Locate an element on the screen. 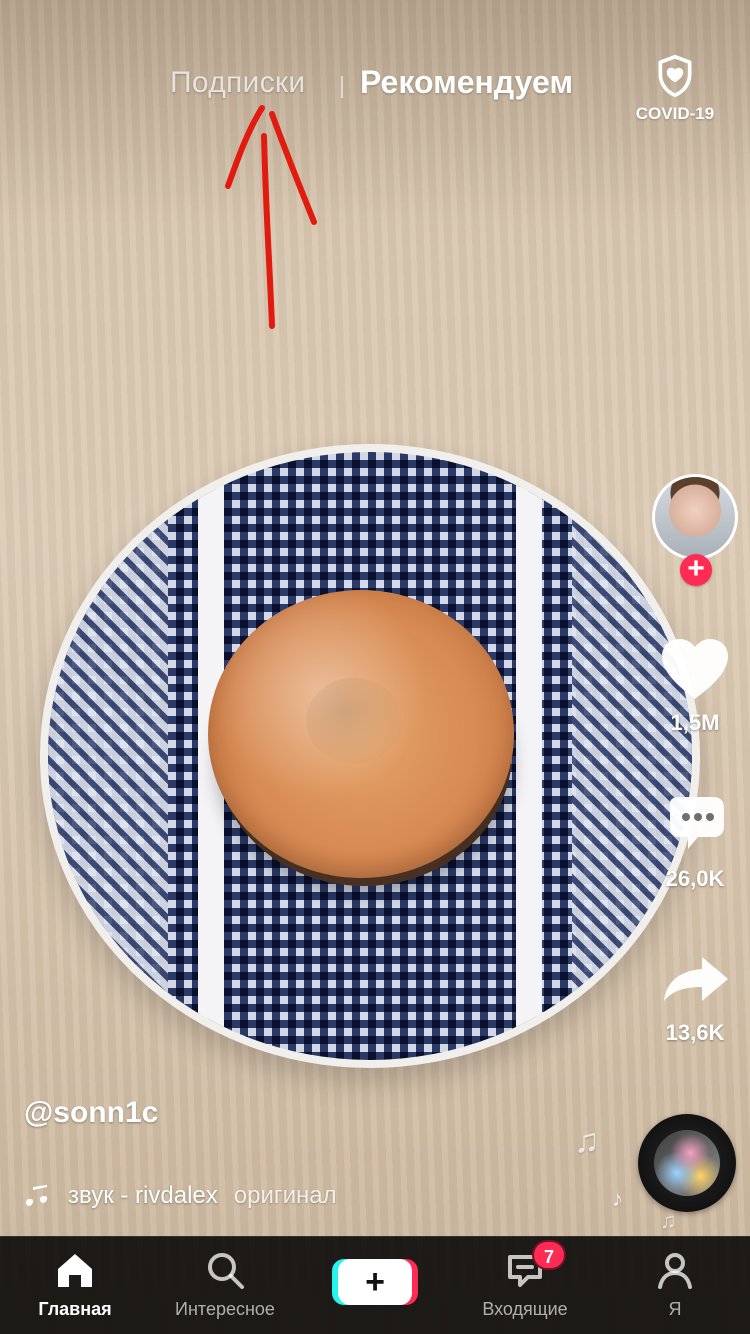 This screenshot has width=750, height=1334. annotation-arrow is located at coordinates (271, 217).